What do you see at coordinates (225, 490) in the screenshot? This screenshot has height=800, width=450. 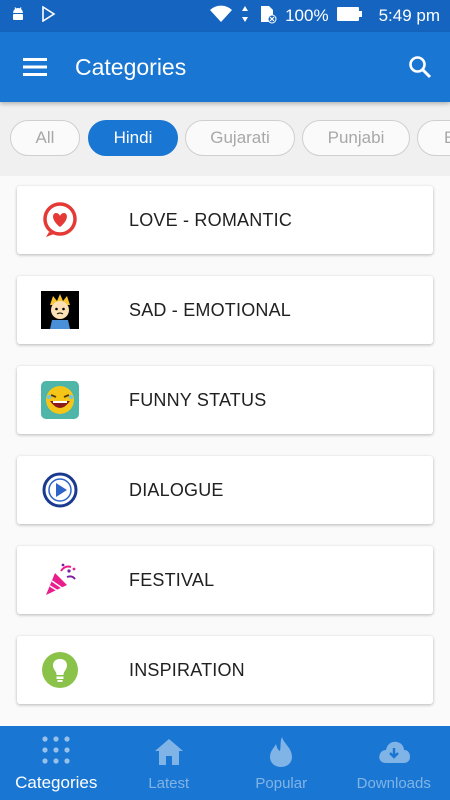 I see `category-card-dialogue: DIALOGUE` at bounding box center [225, 490].